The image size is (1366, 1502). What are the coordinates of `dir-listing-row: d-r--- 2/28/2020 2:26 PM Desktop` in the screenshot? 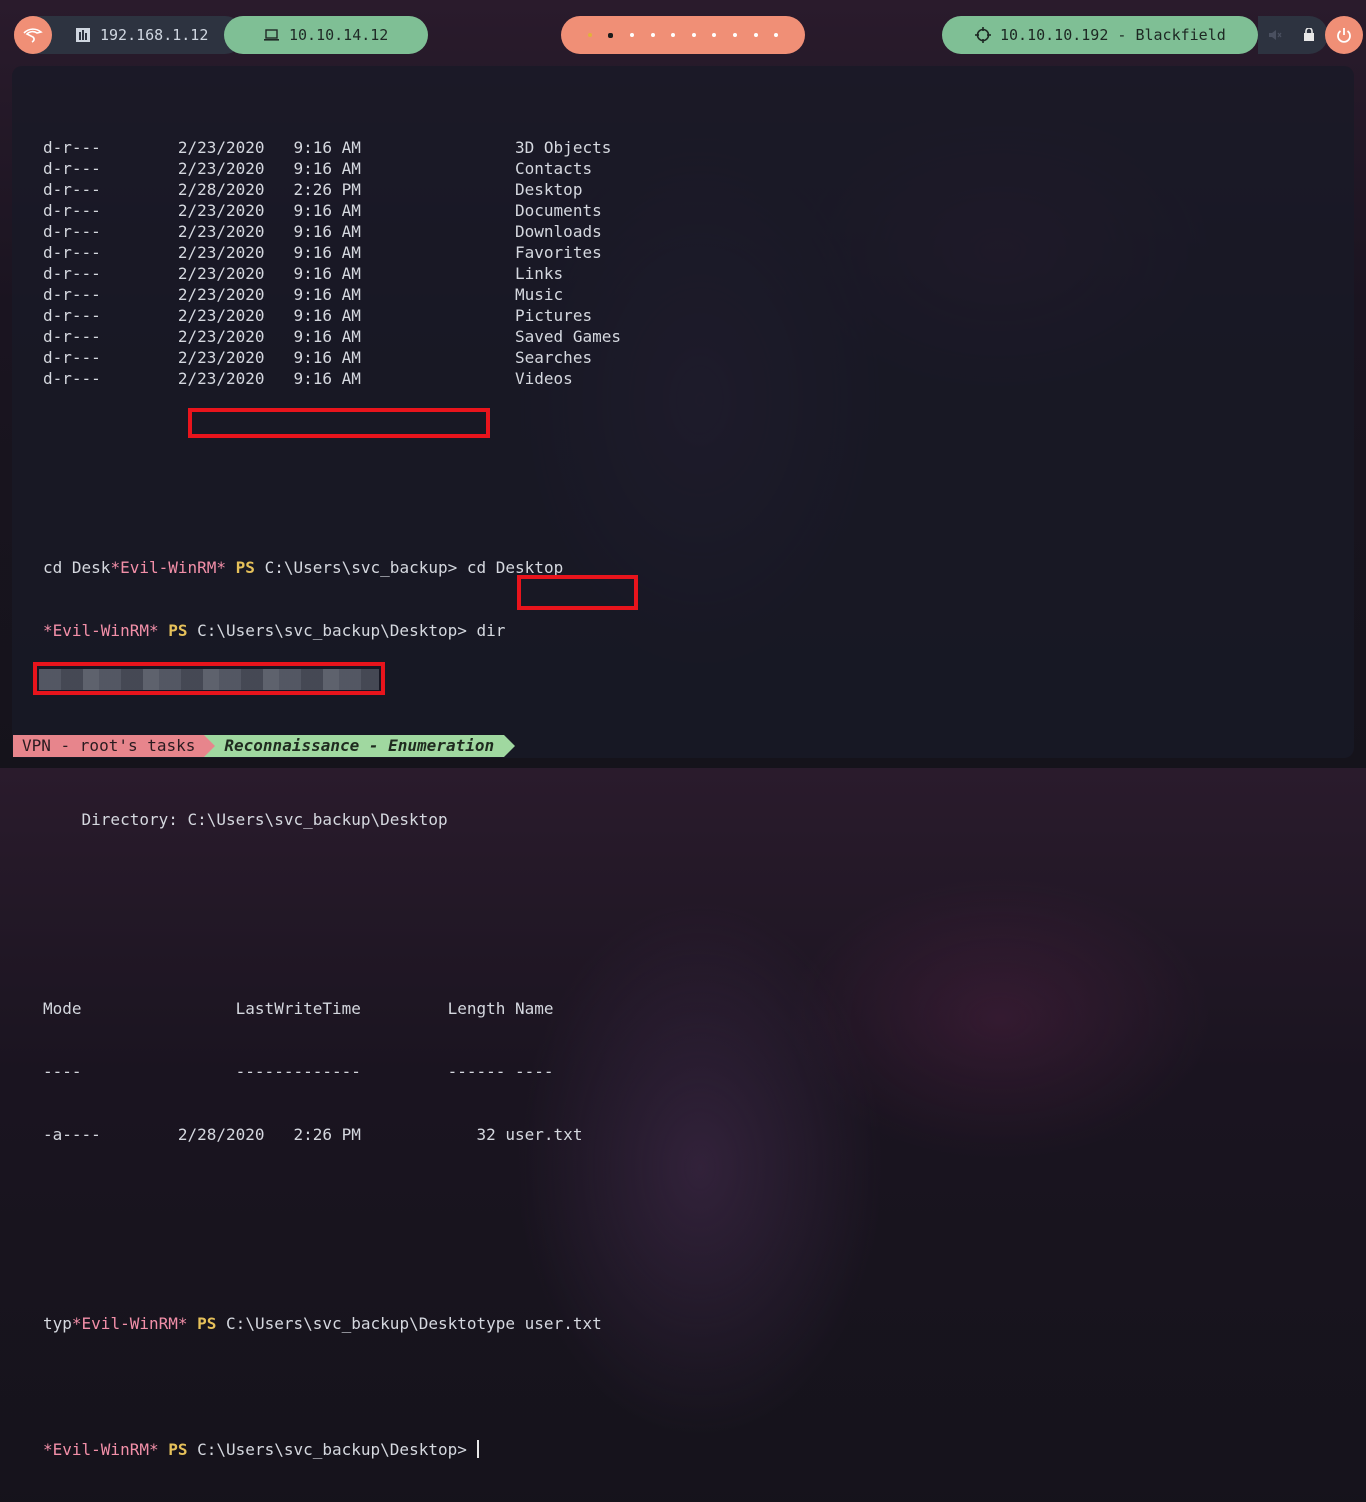 It's located at (332, 189).